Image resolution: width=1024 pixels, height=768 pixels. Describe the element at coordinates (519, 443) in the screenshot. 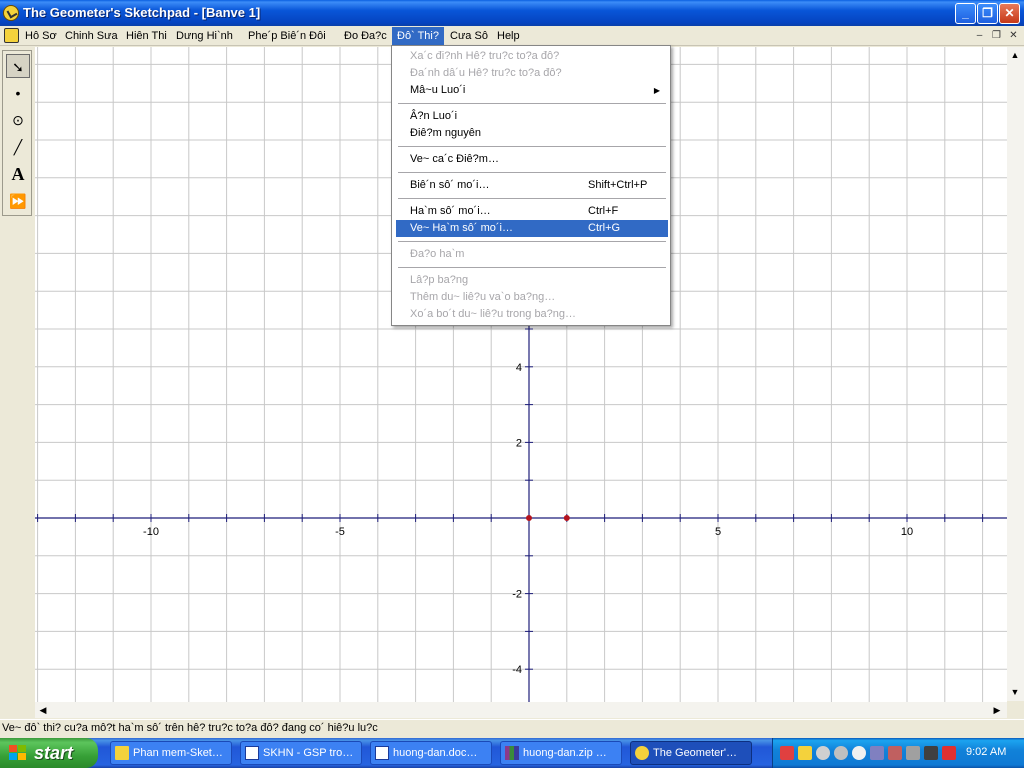

I see `y-tick-label: 2` at that location.